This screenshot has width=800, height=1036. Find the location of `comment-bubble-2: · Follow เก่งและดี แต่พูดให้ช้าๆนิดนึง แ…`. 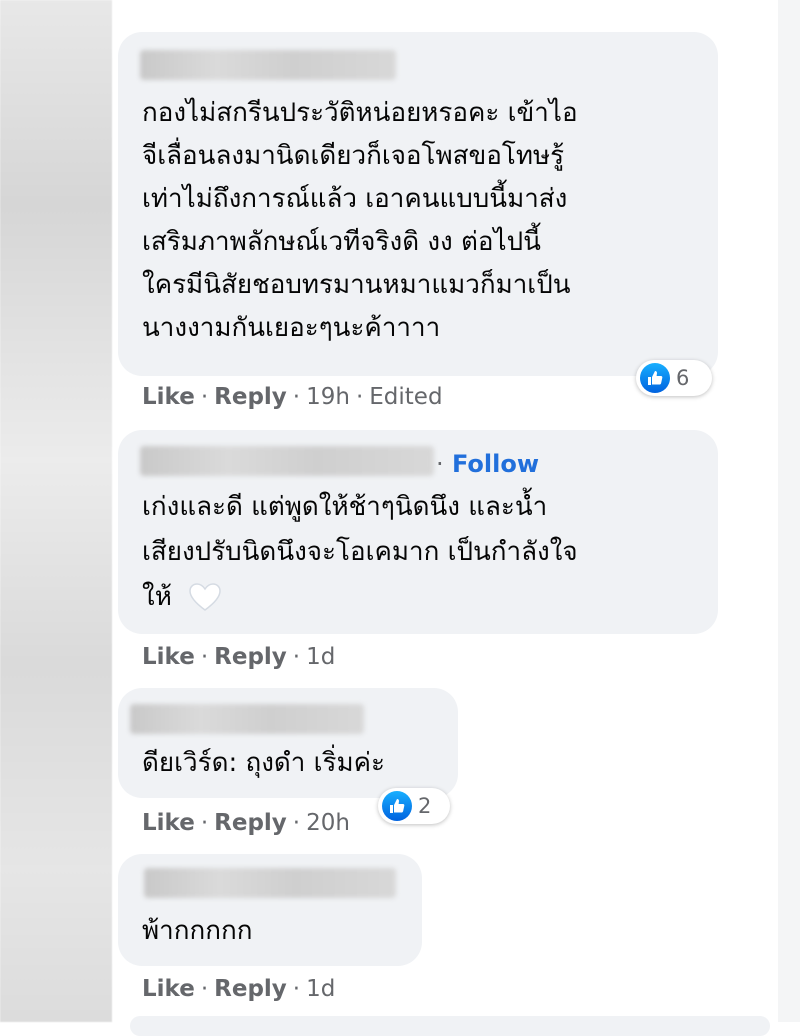

comment-bubble-2: · Follow เก่งและดี แต่พูดให้ช้าๆนิดนึง แ… is located at coordinates (418, 532).